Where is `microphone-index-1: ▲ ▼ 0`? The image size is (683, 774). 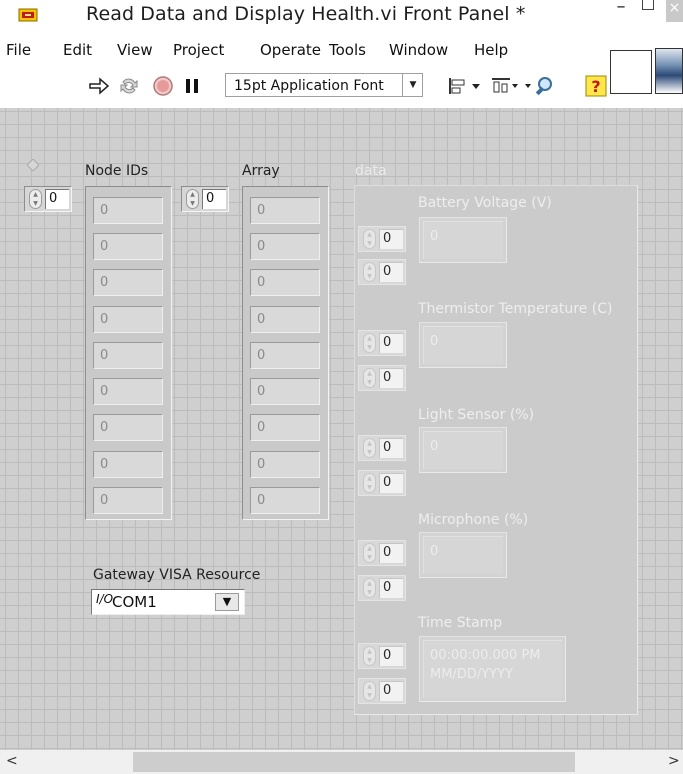
microphone-index-1: ▲ ▼ 0 is located at coordinates (382, 553).